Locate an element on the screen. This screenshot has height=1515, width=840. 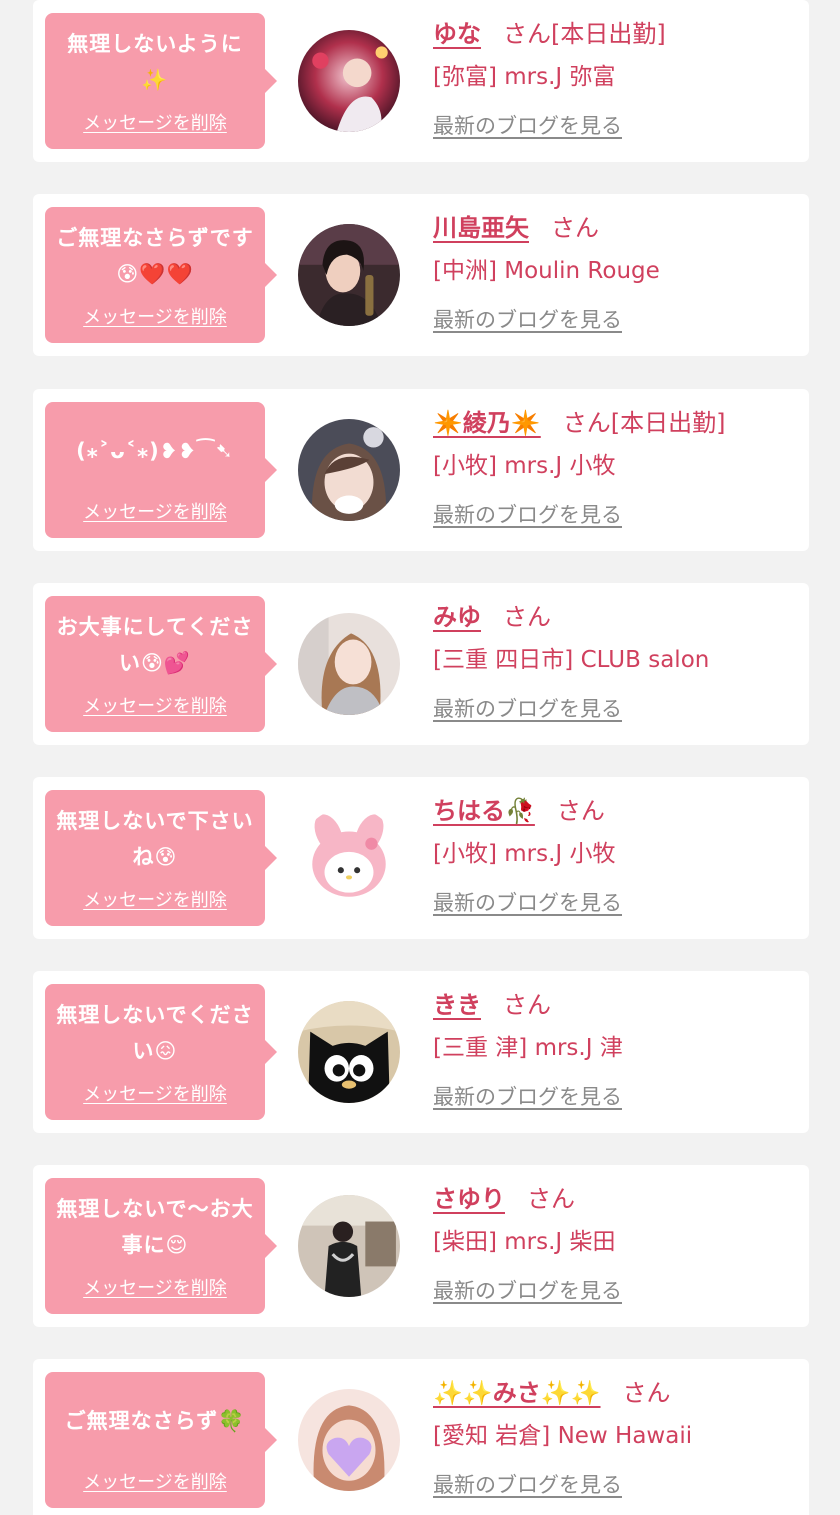
sender-info: 川島亜矢 さん [中洲] Moulin Rouge 最新のブログを見る is located at coordinates (618, 271).